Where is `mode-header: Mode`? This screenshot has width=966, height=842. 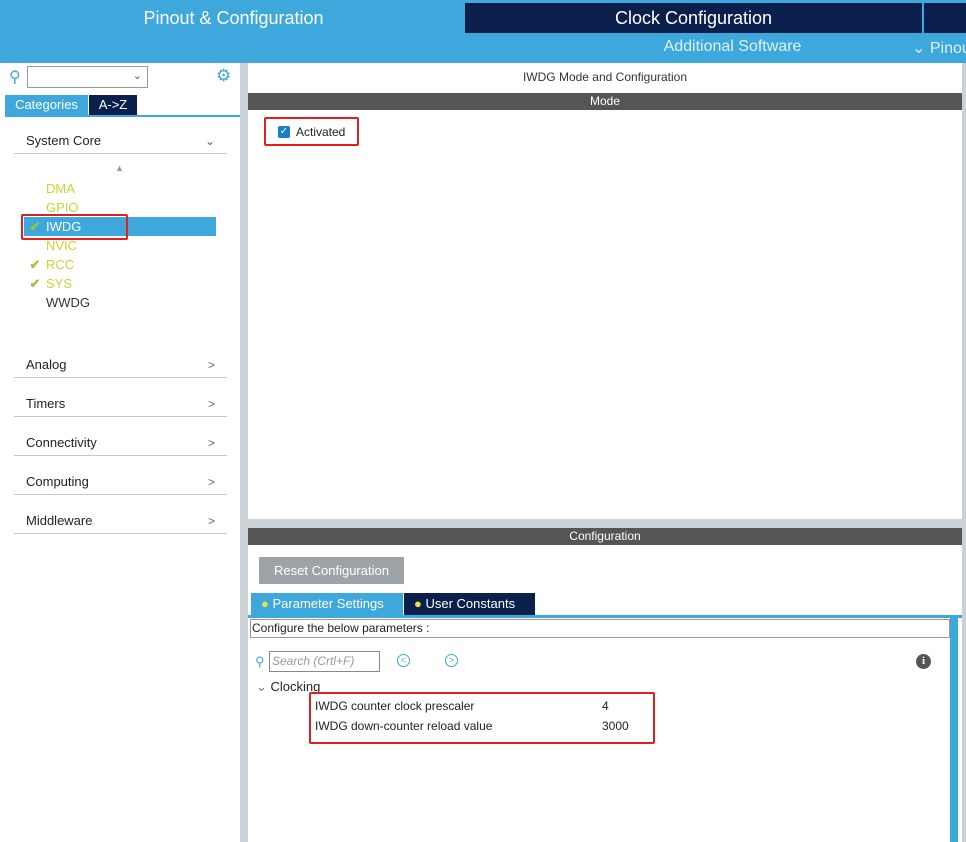 mode-header: Mode is located at coordinates (605, 101).